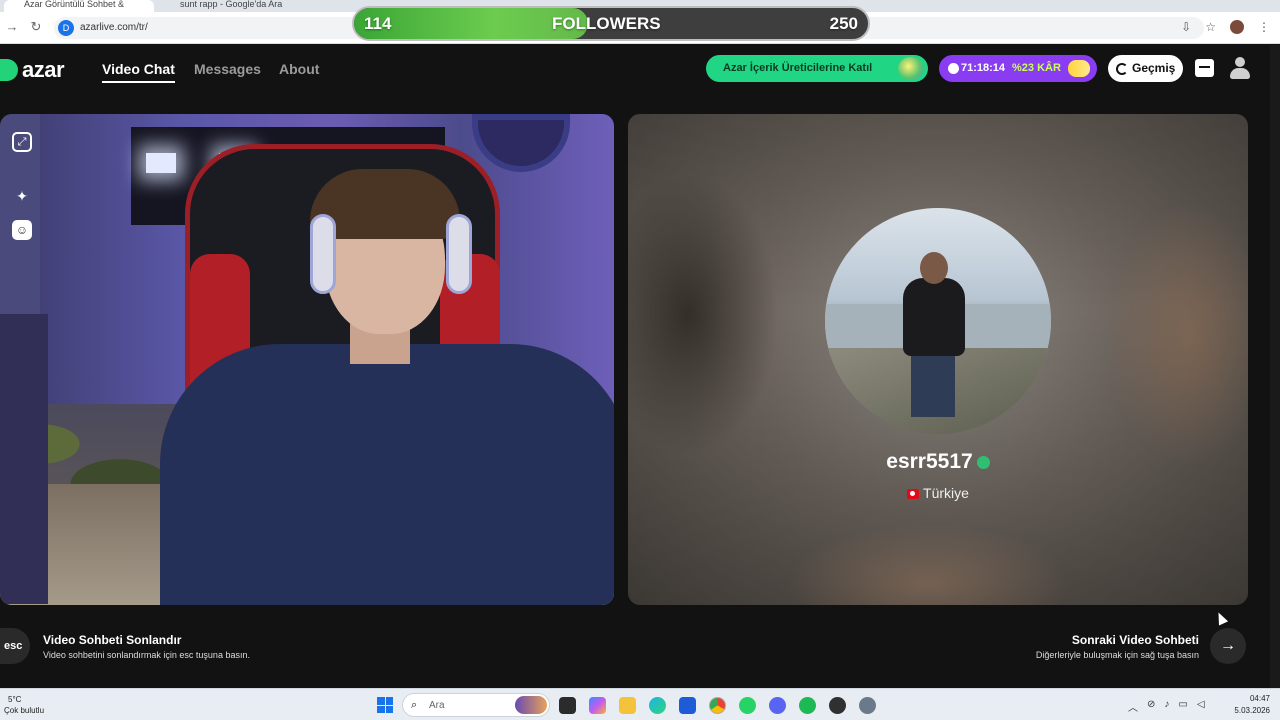 The width and height of the screenshot is (1280, 720). I want to click on person-sweater, so click(387, 474).